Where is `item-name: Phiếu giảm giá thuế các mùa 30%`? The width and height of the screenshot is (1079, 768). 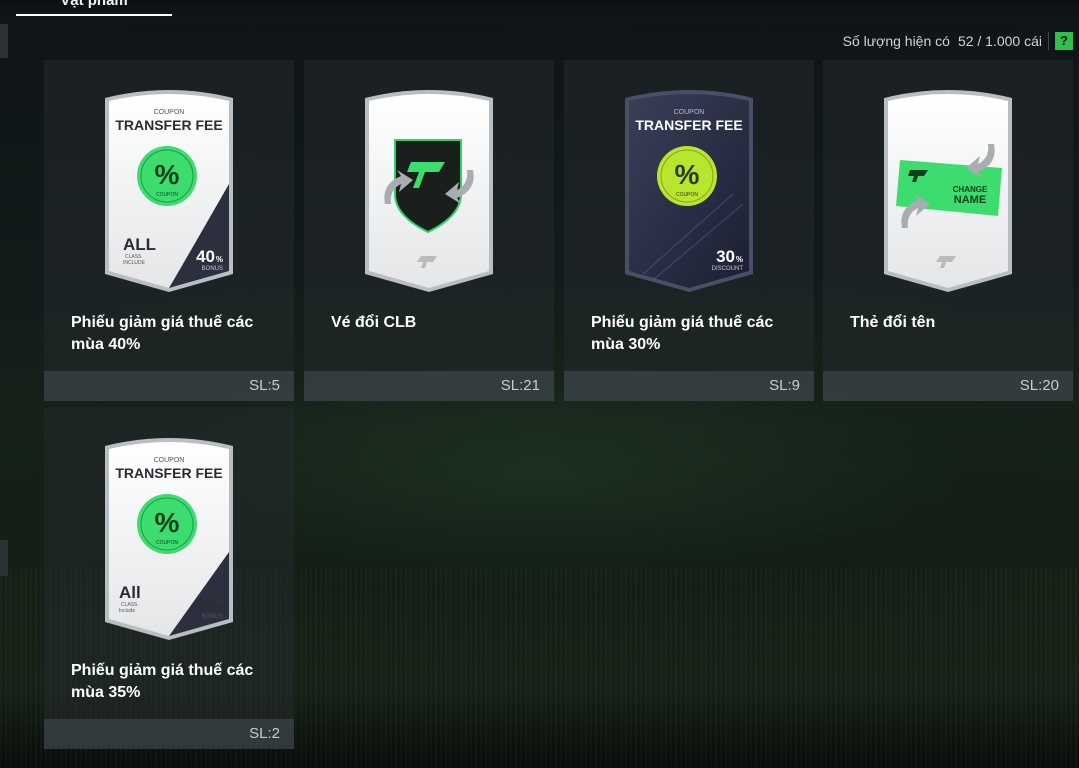 item-name: Phiếu giảm giá thuế các mùa 30% is located at coordinates (682, 333).